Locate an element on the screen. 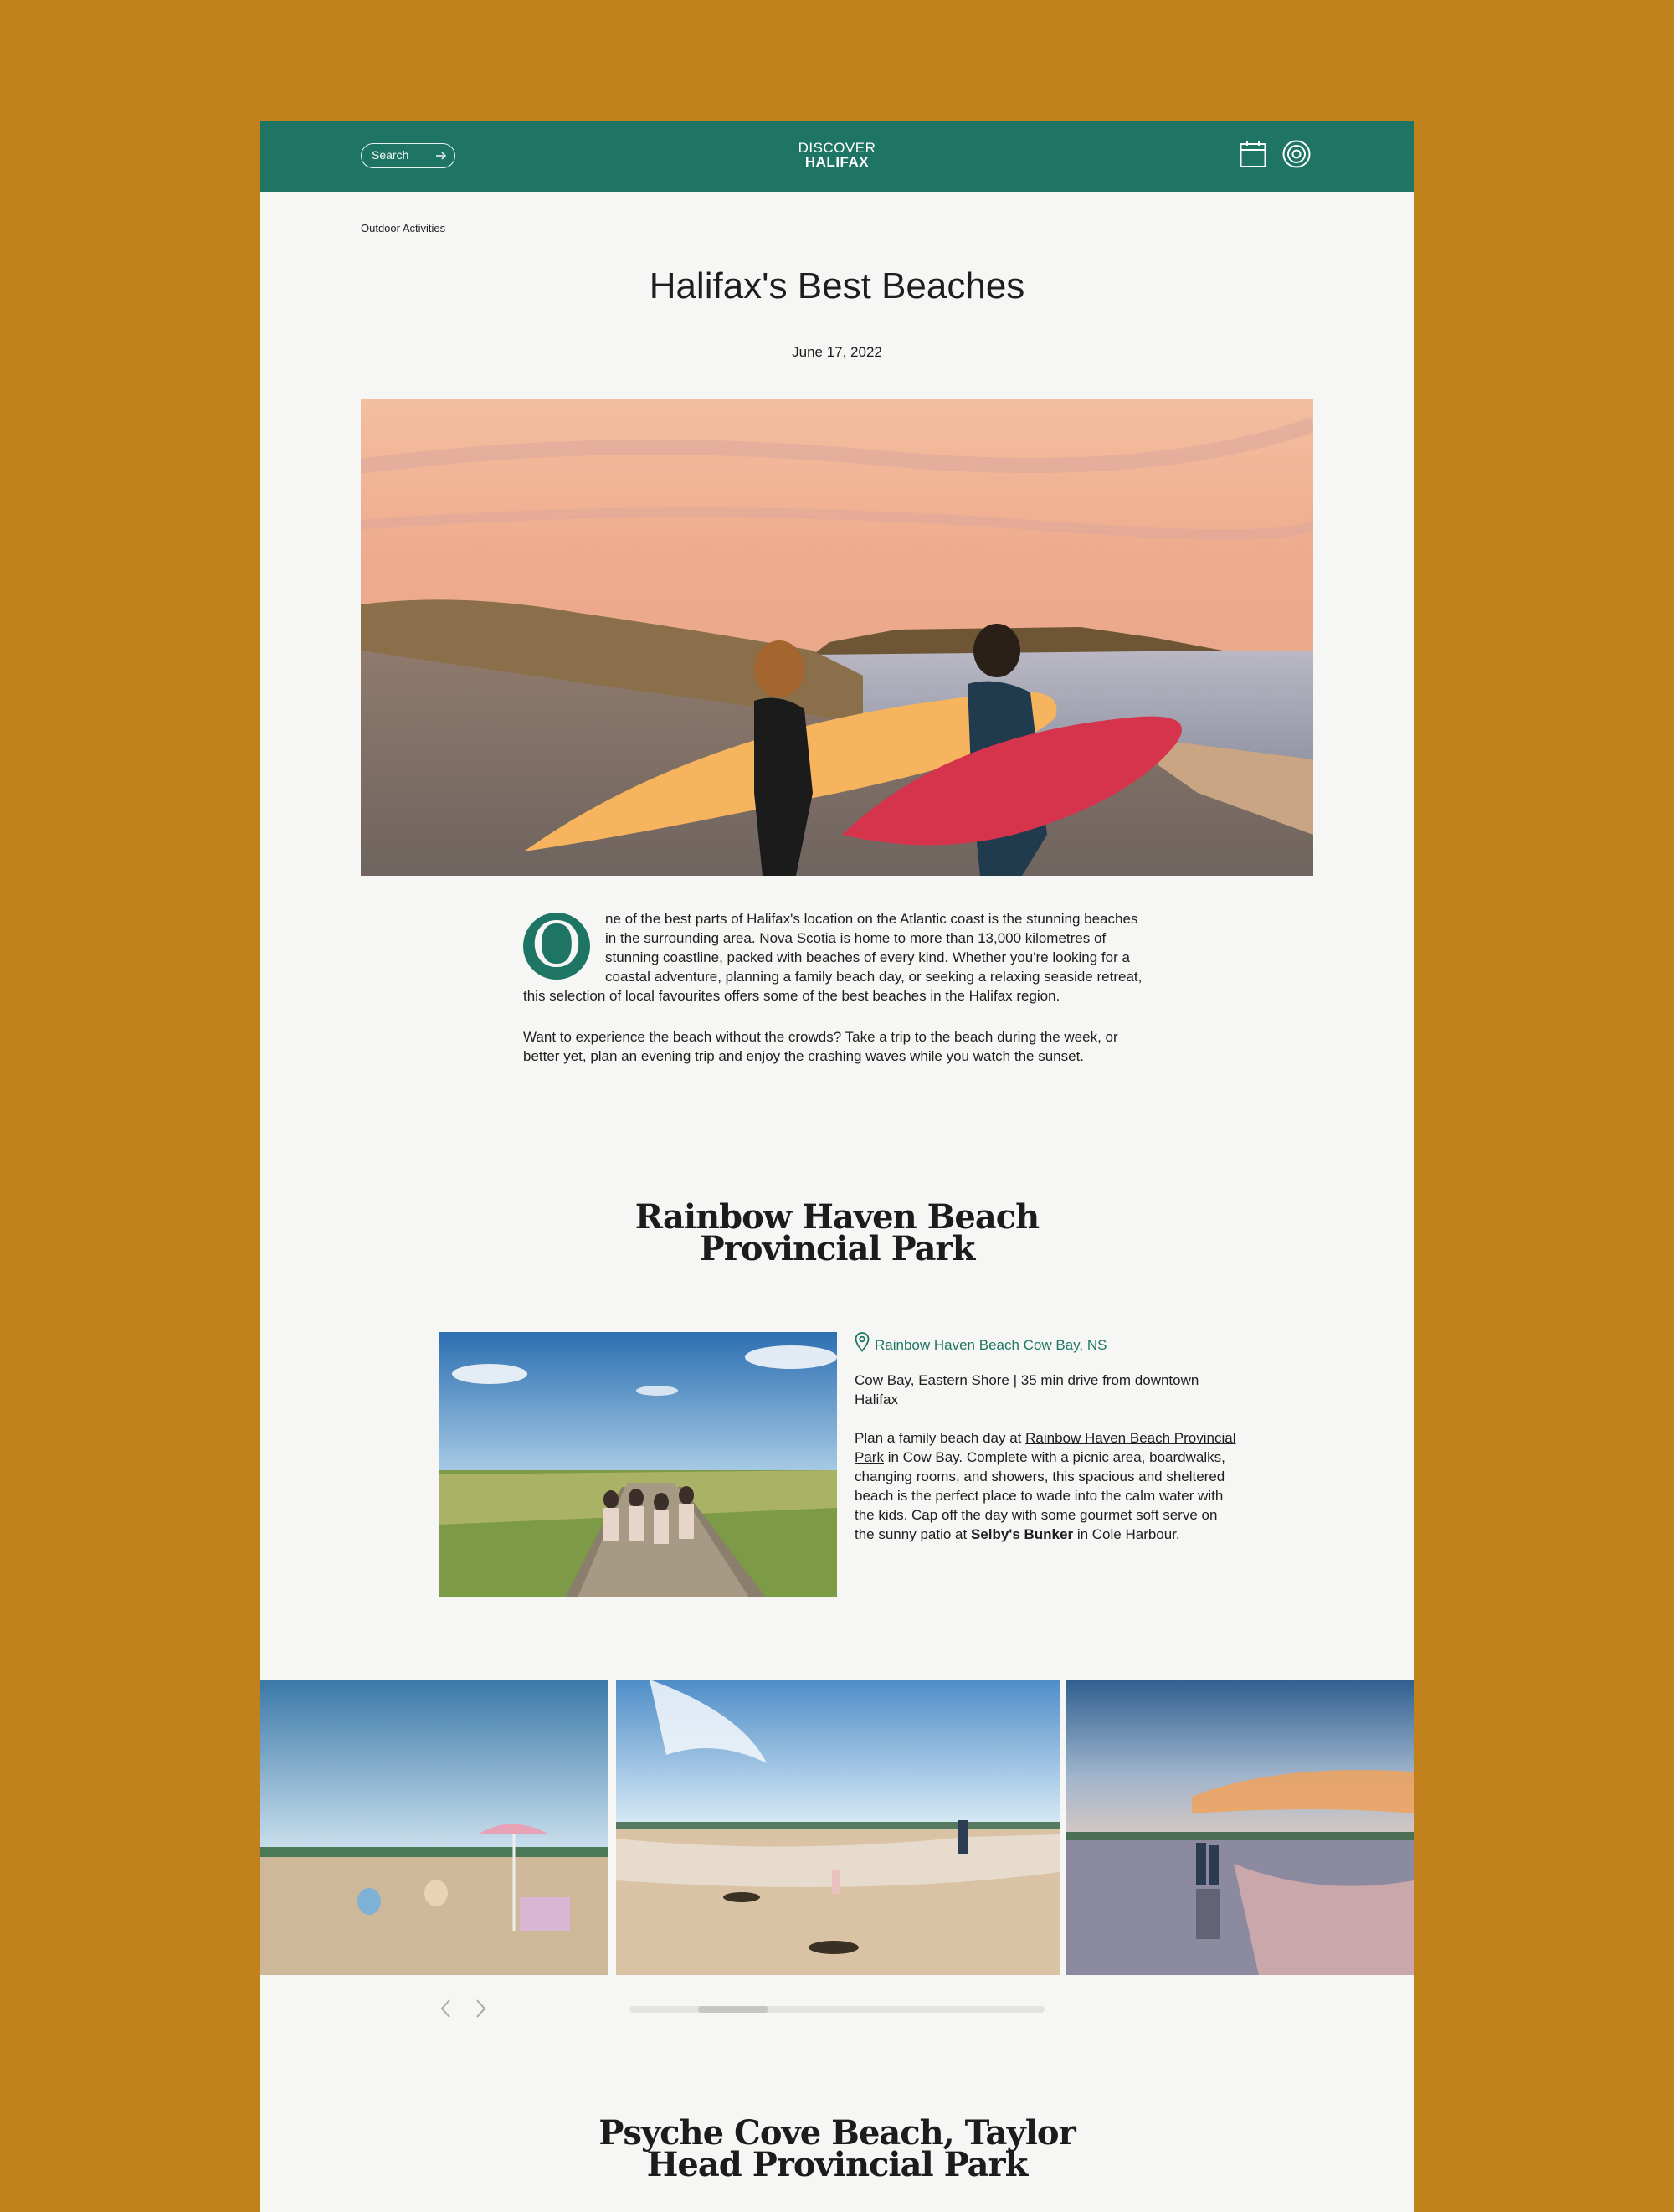 The width and height of the screenshot is (1674, 2212). gallery-prev-button is located at coordinates (446, 2010).